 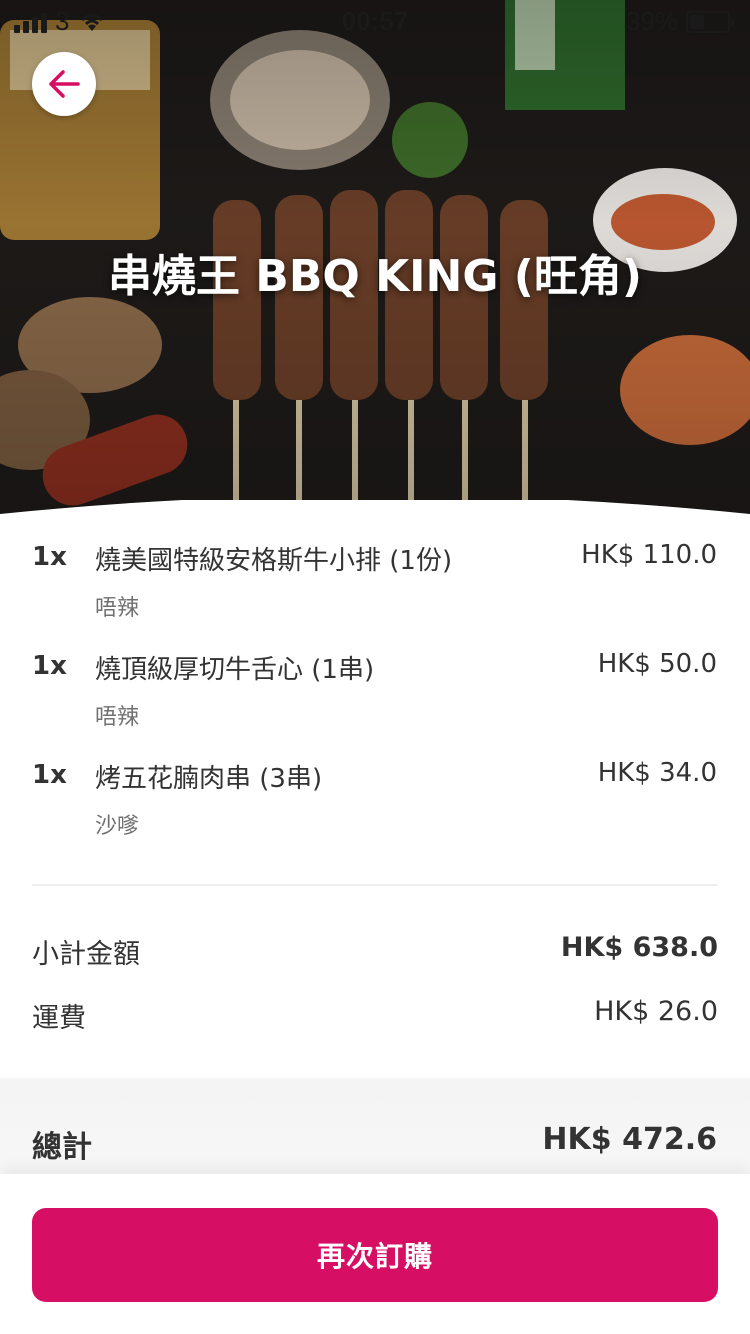 I want to click on item-price: HK$ 50.0, so click(x=657, y=664).